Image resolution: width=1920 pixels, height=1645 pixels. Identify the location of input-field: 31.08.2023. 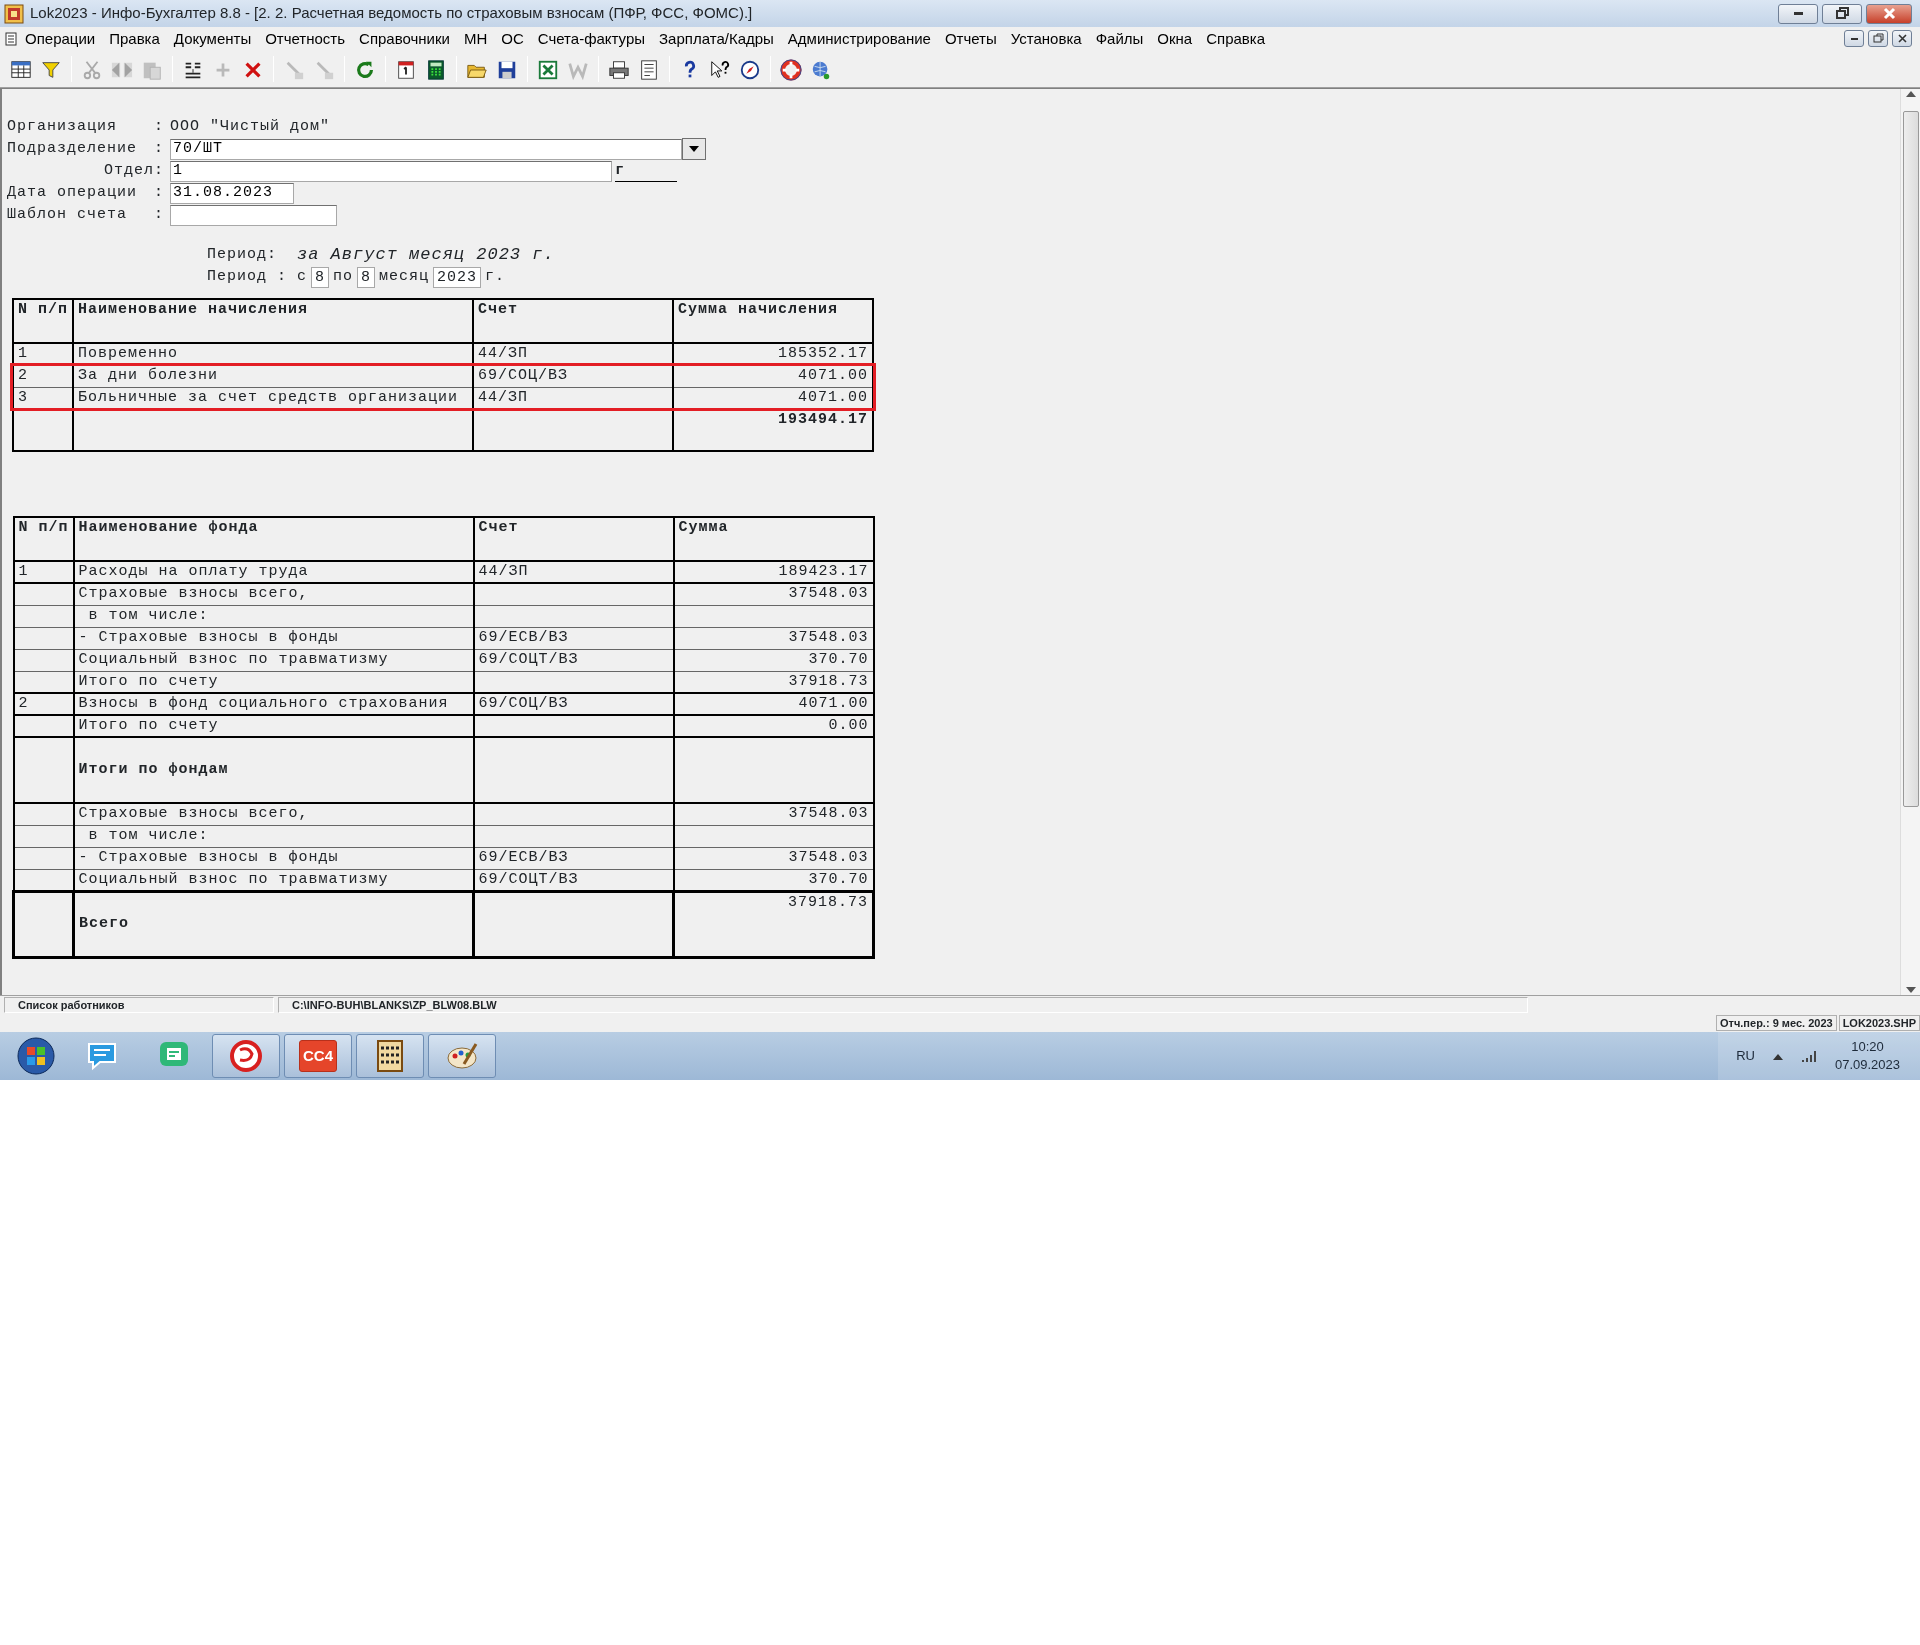
(232, 193).